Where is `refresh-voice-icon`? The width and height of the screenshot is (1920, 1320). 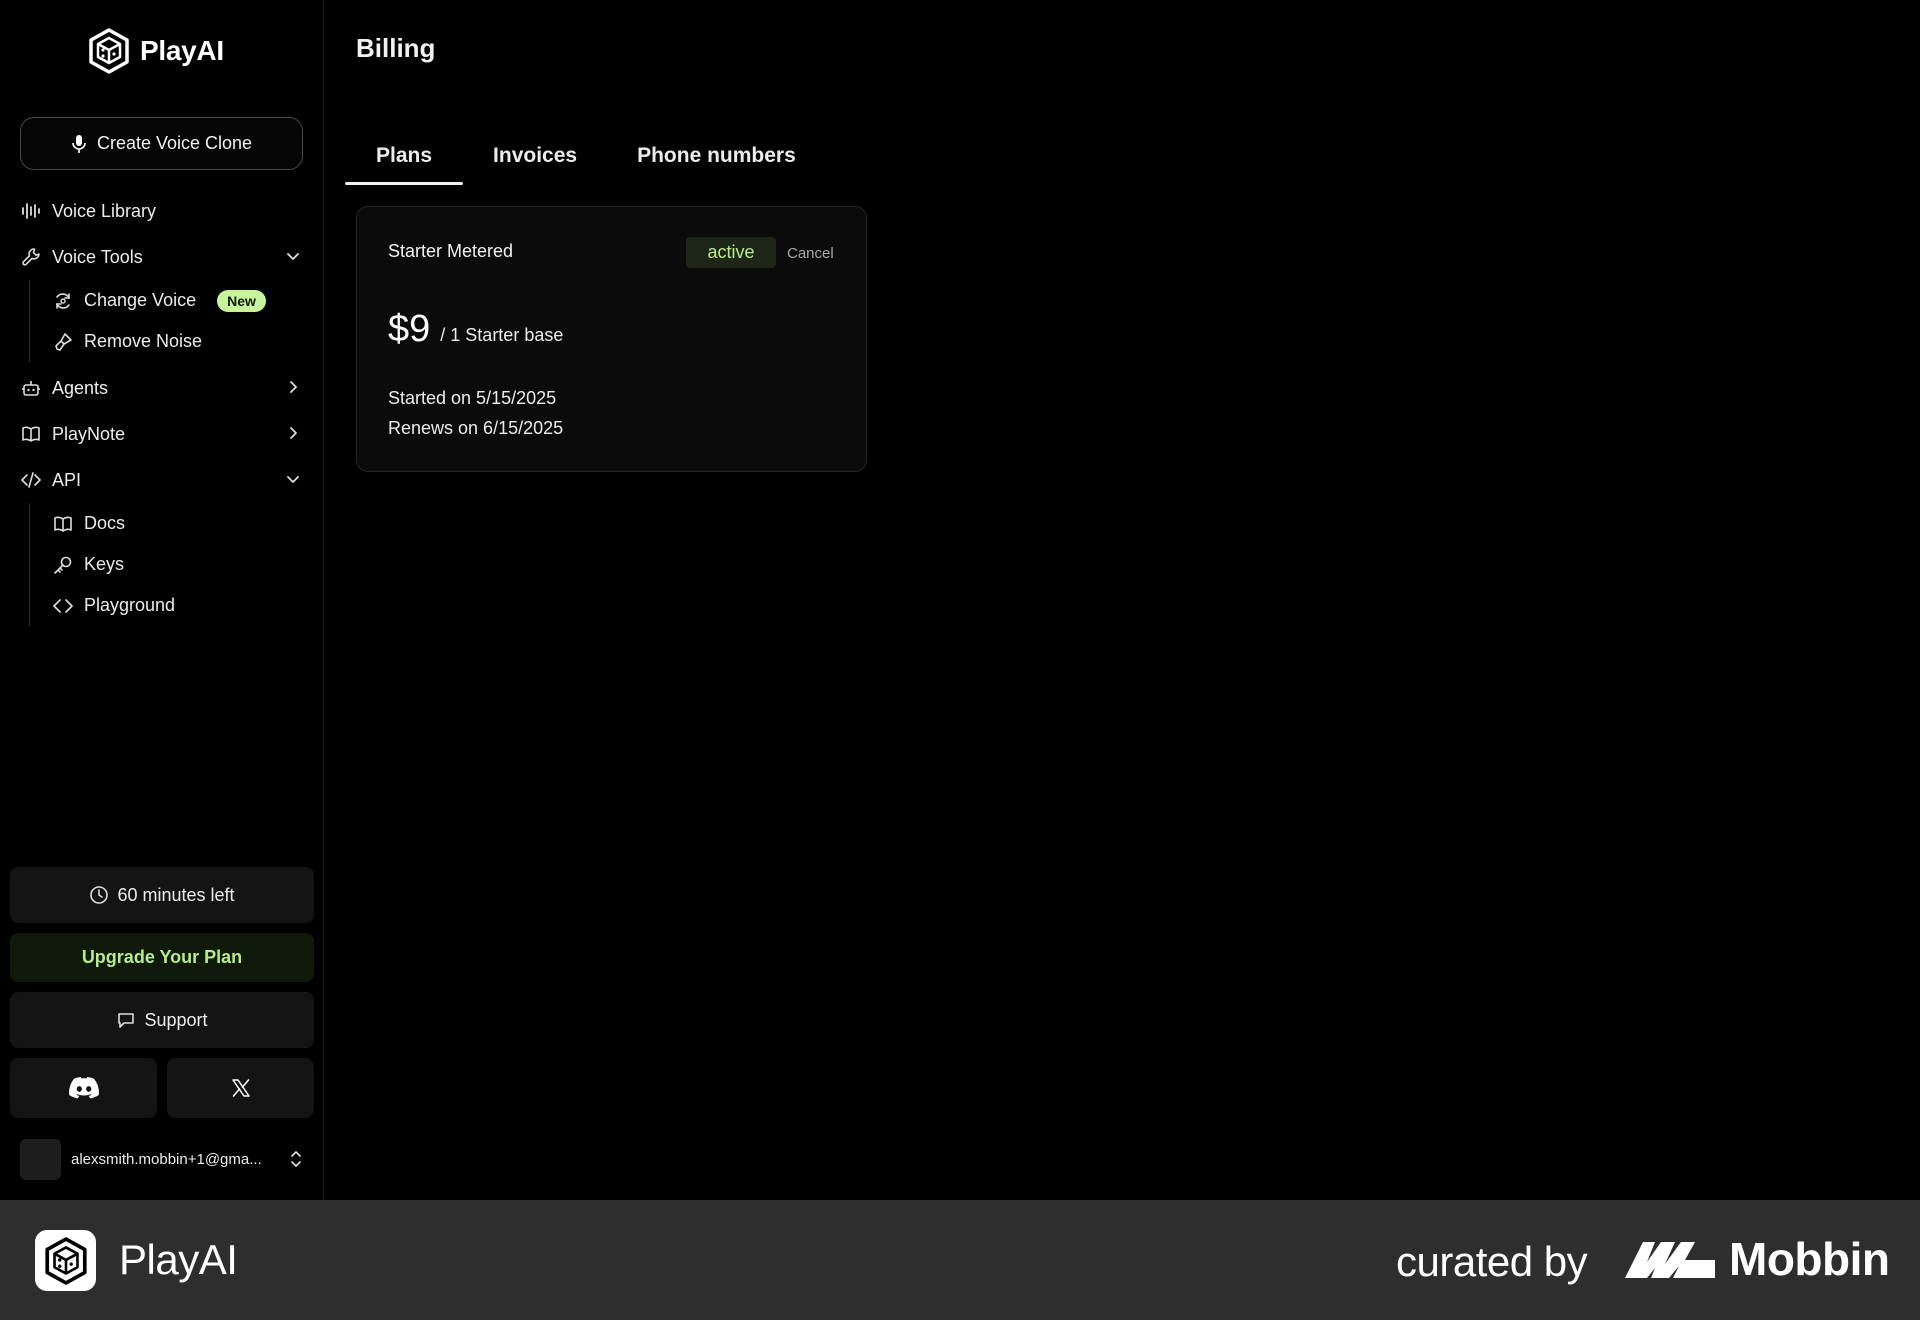
refresh-voice-icon is located at coordinates (63, 301).